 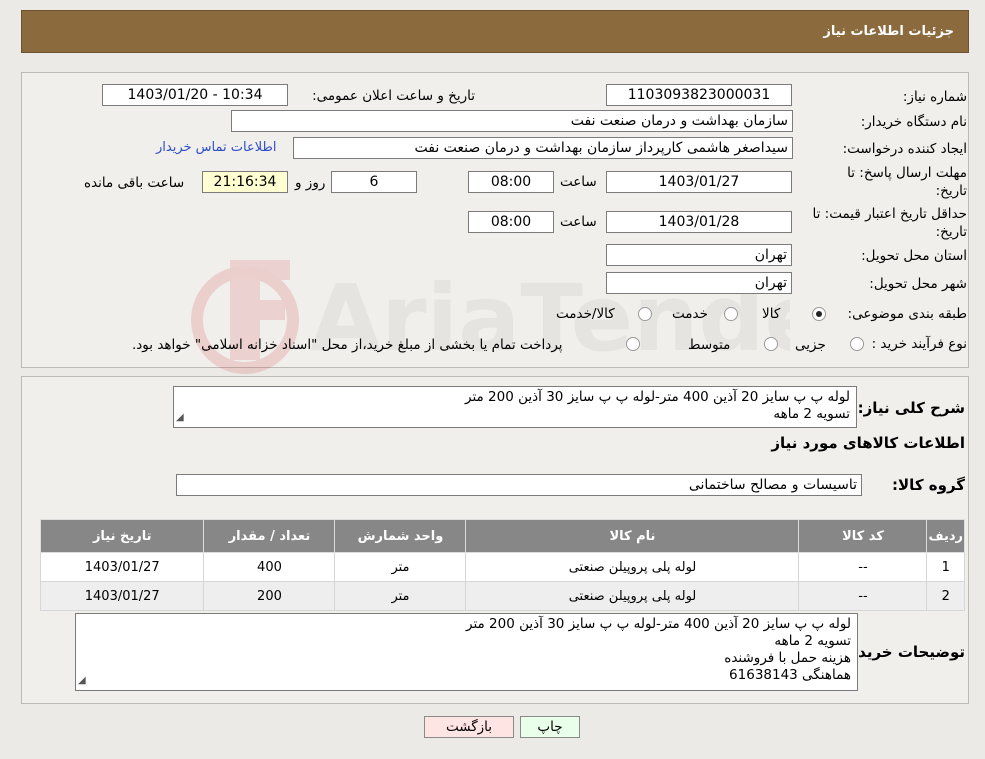 I want to click on process-radio-medium, so click(x=771, y=344).